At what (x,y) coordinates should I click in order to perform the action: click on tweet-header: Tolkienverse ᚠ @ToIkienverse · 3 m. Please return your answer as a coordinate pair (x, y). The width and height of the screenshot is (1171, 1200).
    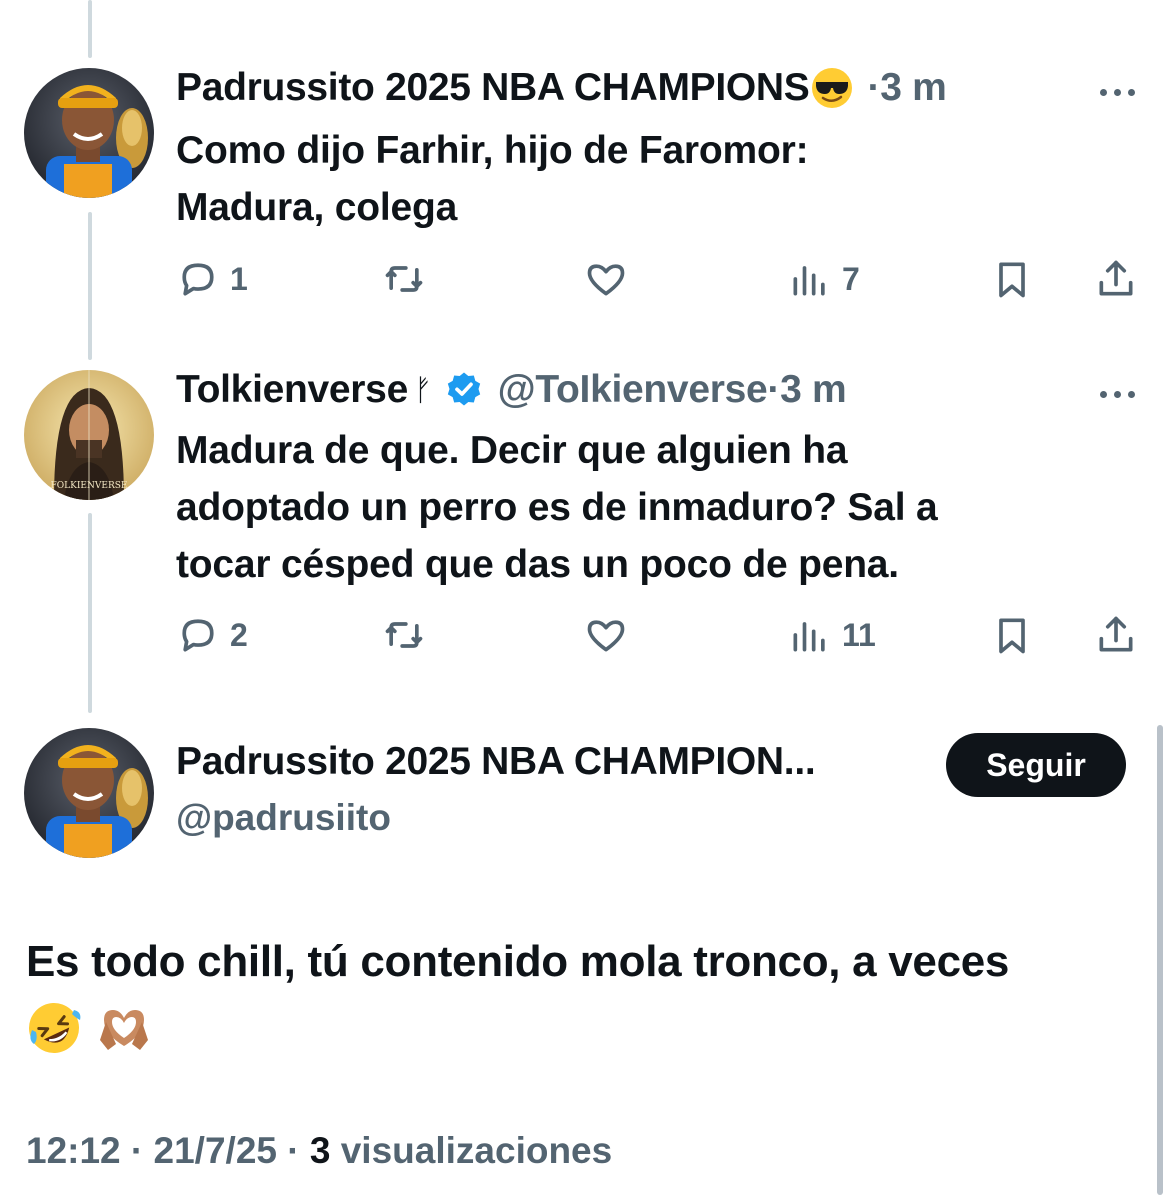
    Looking at the image, I should click on (511, 390).